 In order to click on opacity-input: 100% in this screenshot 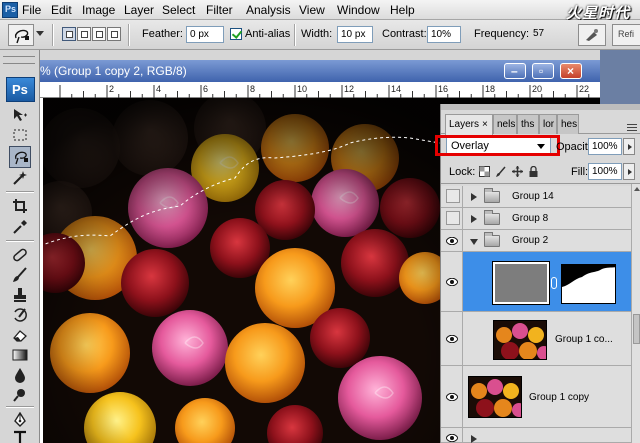, I will do `click(605, 146)`.